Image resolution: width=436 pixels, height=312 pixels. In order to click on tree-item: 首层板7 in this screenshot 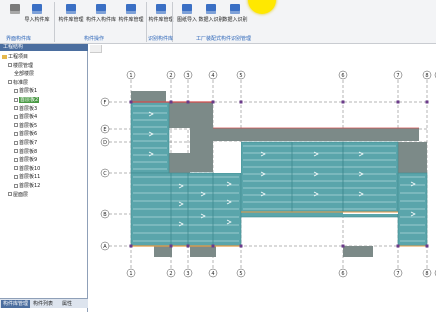, I will do `click(25, 143)`.